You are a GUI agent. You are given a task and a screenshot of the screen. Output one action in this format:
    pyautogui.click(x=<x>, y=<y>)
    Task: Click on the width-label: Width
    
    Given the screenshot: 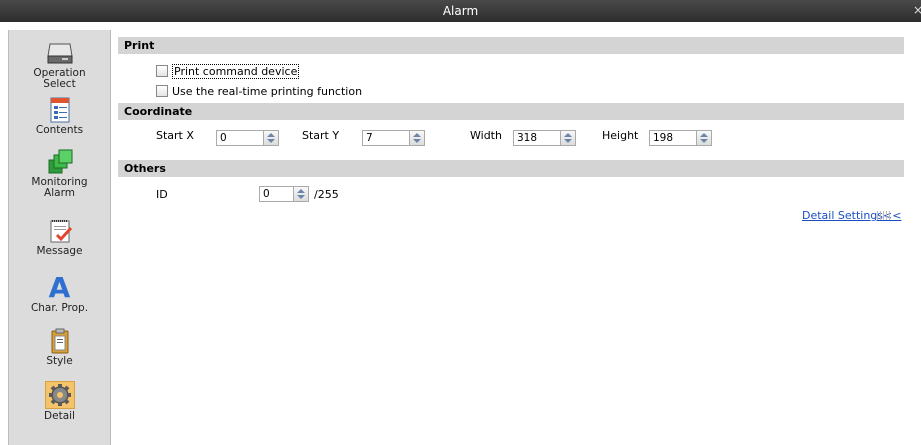 What is the action you would take?
    pyautogui.click(x=486, y=135)
    